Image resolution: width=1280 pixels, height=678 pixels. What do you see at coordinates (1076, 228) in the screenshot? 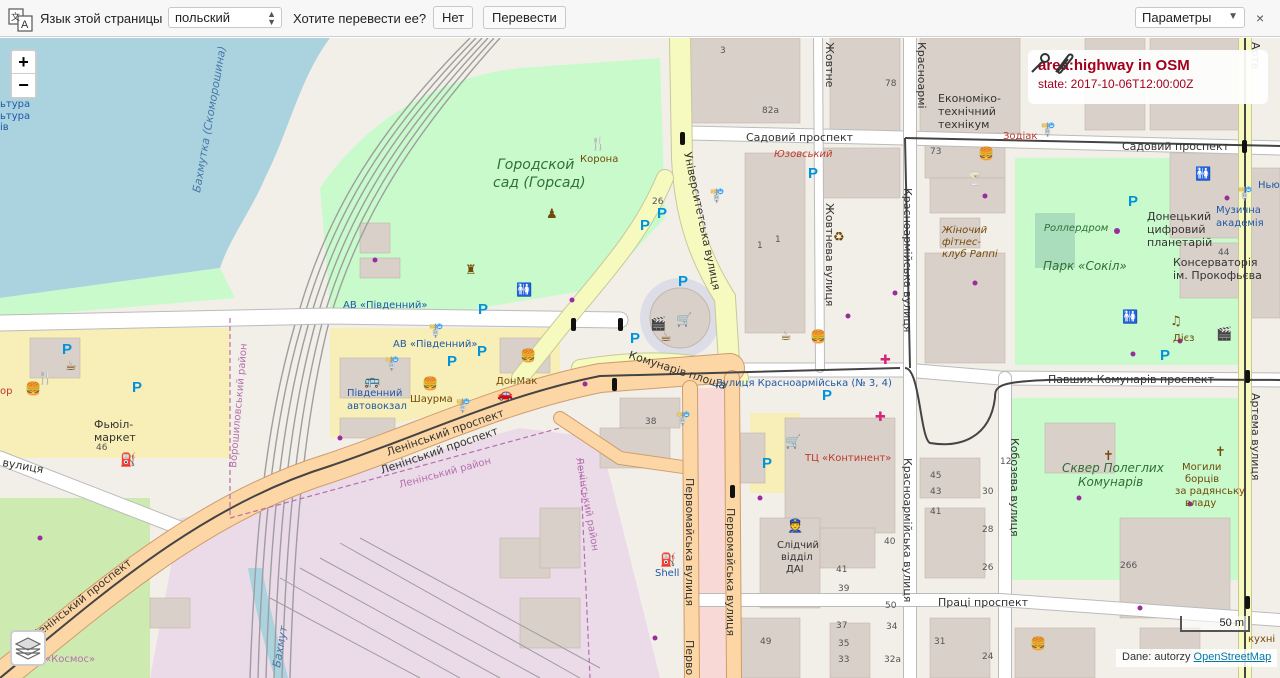
I see `label-rolledrom: Роллердром` at bounding box center [1076, 228].